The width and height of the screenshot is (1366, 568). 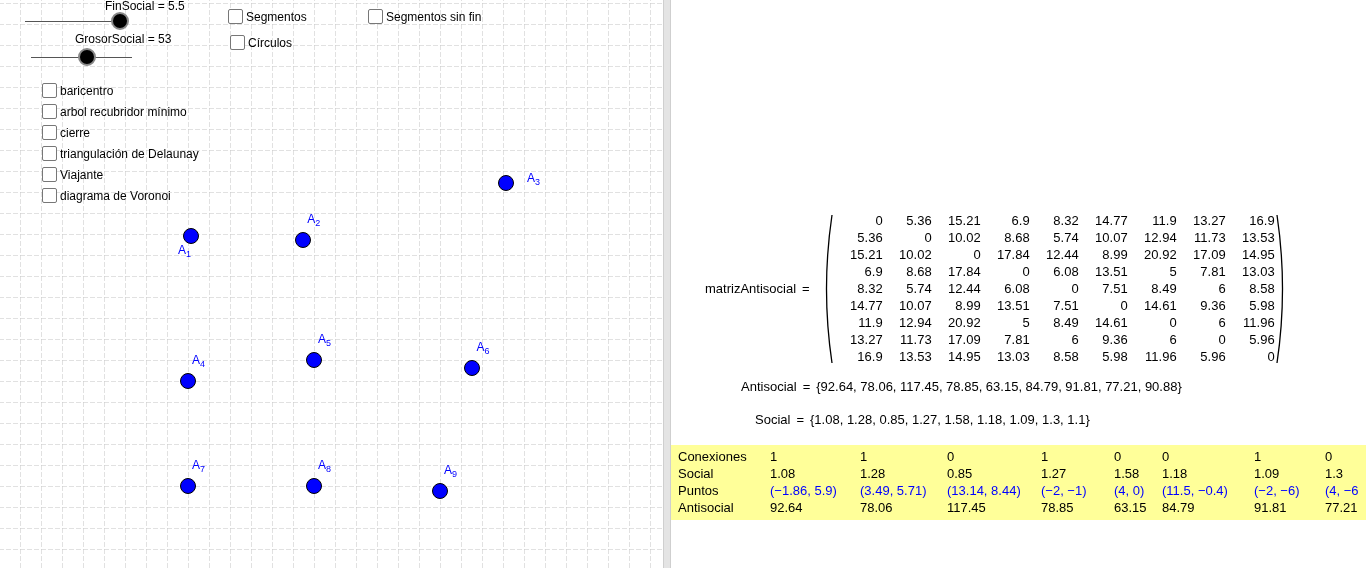 I want to click on table-cell-text: 84.79, so click(x=1179, y=507).